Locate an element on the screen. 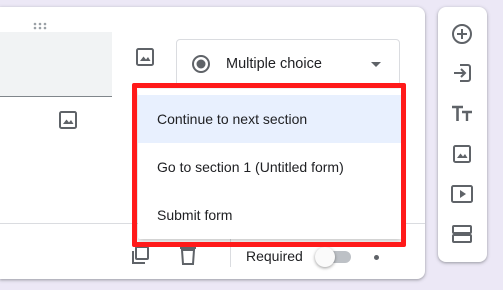  add-image-to-question-button is located at coordinates (145, 57).